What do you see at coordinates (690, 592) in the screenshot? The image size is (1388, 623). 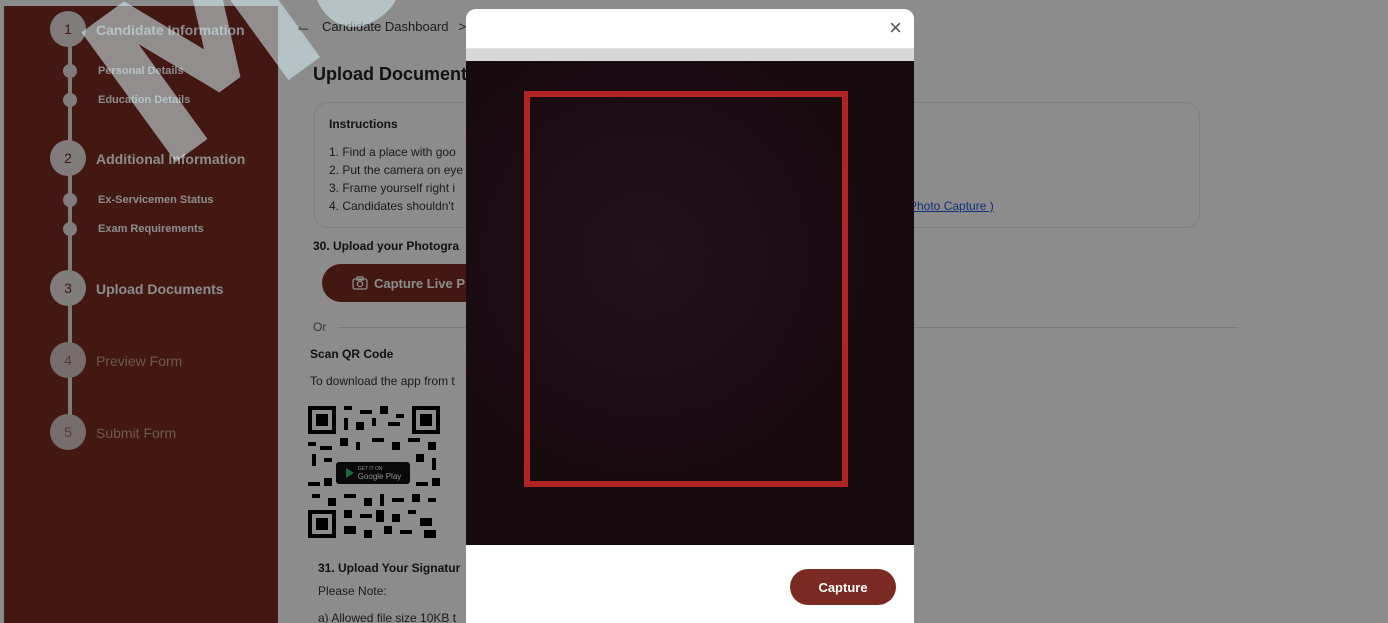 I see `modal-footer: Capture` at bounding box center [690, 592].